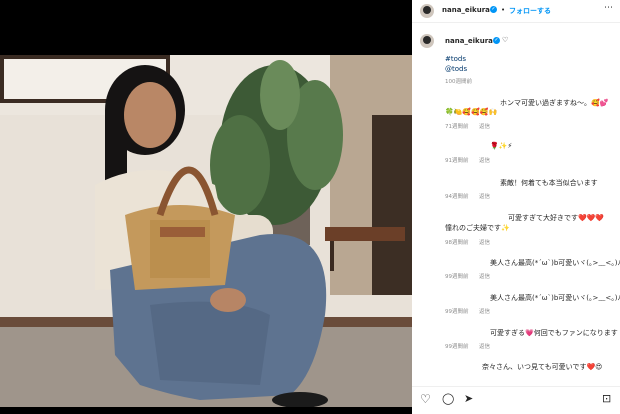  I want to click on caption-hashtag: #tods, so click(455, 59).